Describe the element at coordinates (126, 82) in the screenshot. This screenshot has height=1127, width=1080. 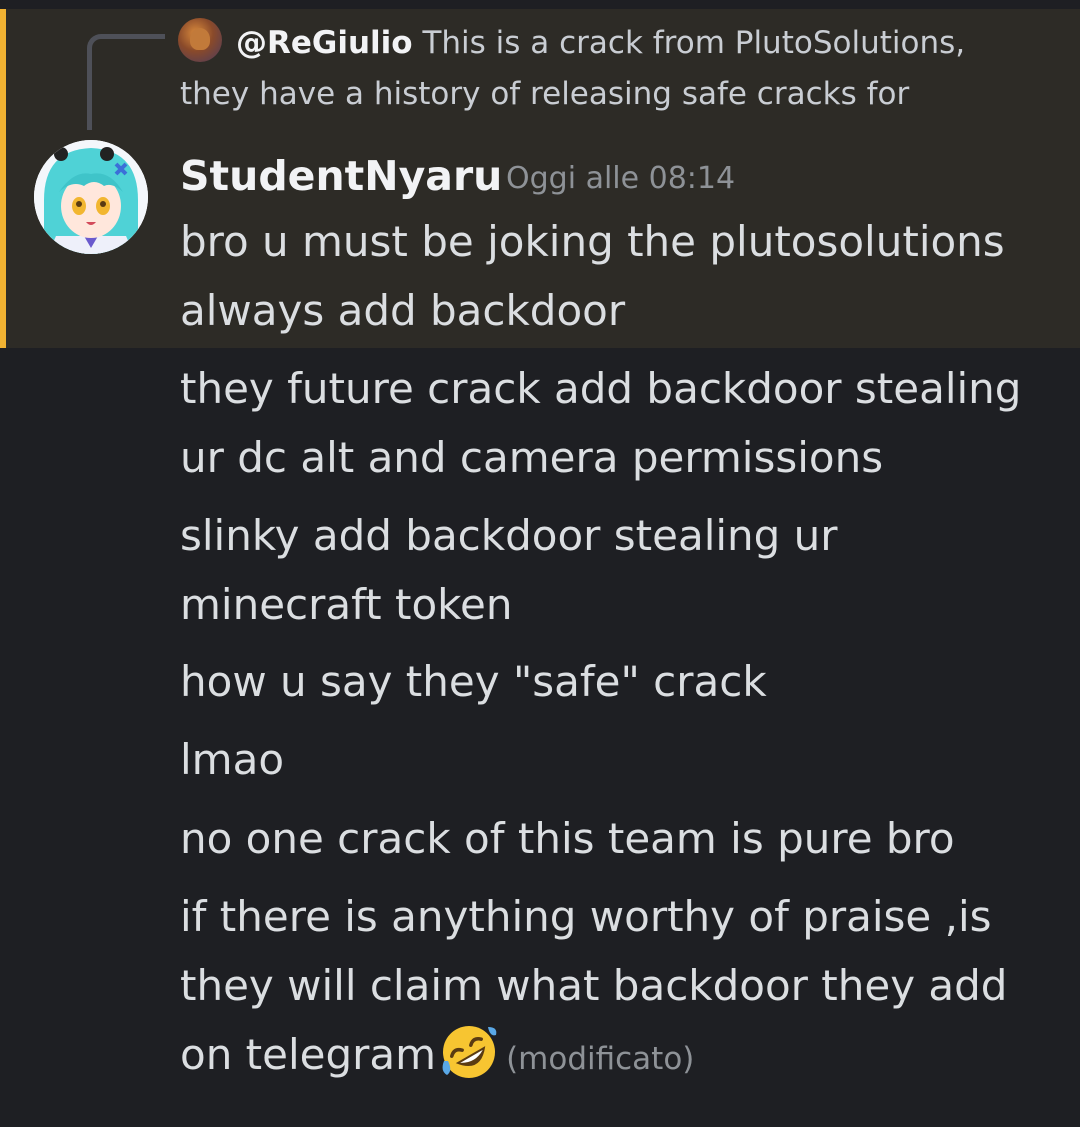
I see `reply-connector` at that location.